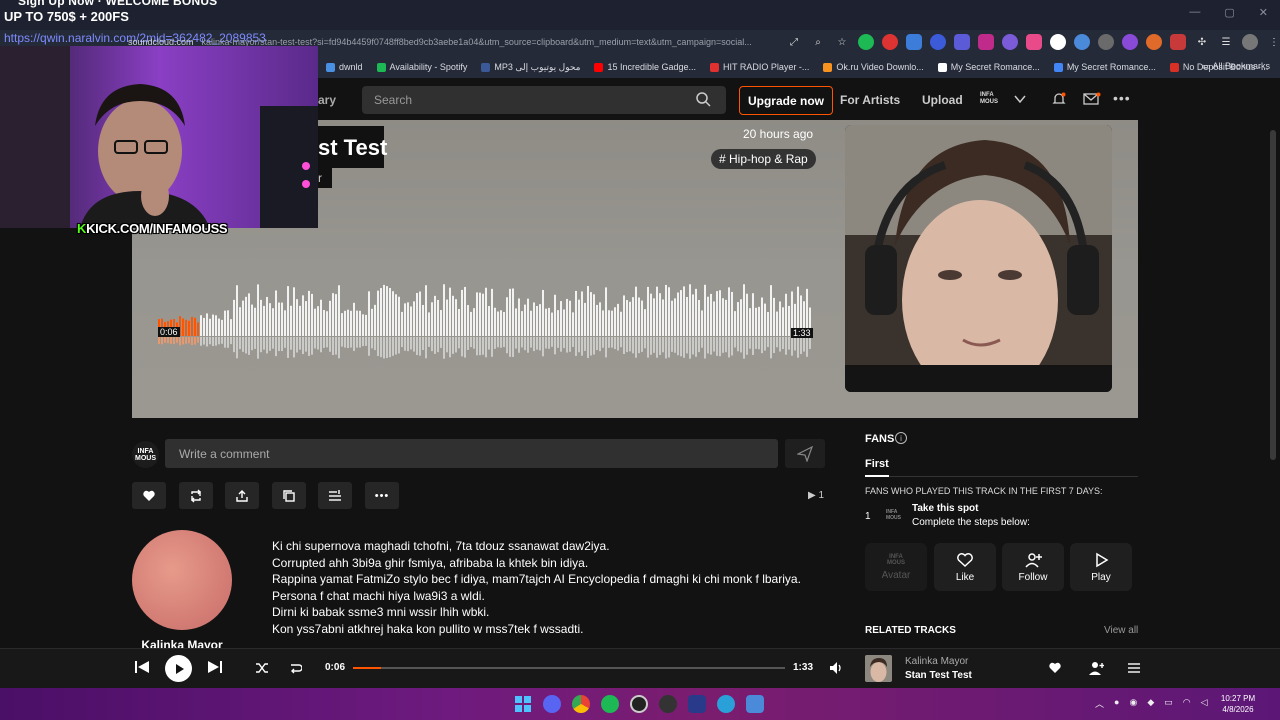 Image resolution: width=1280 pixels, height=720 pixels. Describe the element at coordinates (703, 99) in the screenshot. I see `search-icon` at that location.